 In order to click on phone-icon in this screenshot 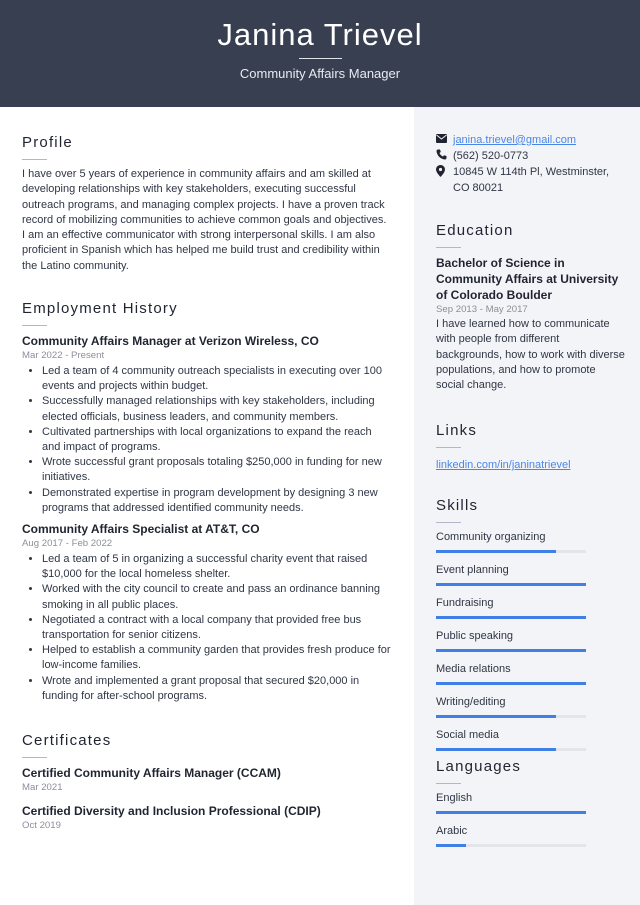, I will do `click(444, 157)`.